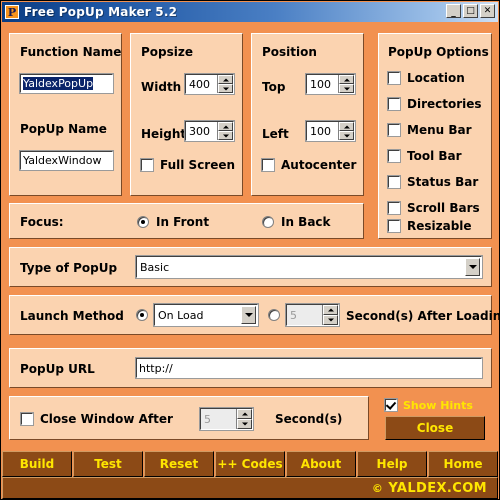 The image size is (500, 500). I want to click on top-spinner: 100, so click(330, 84).